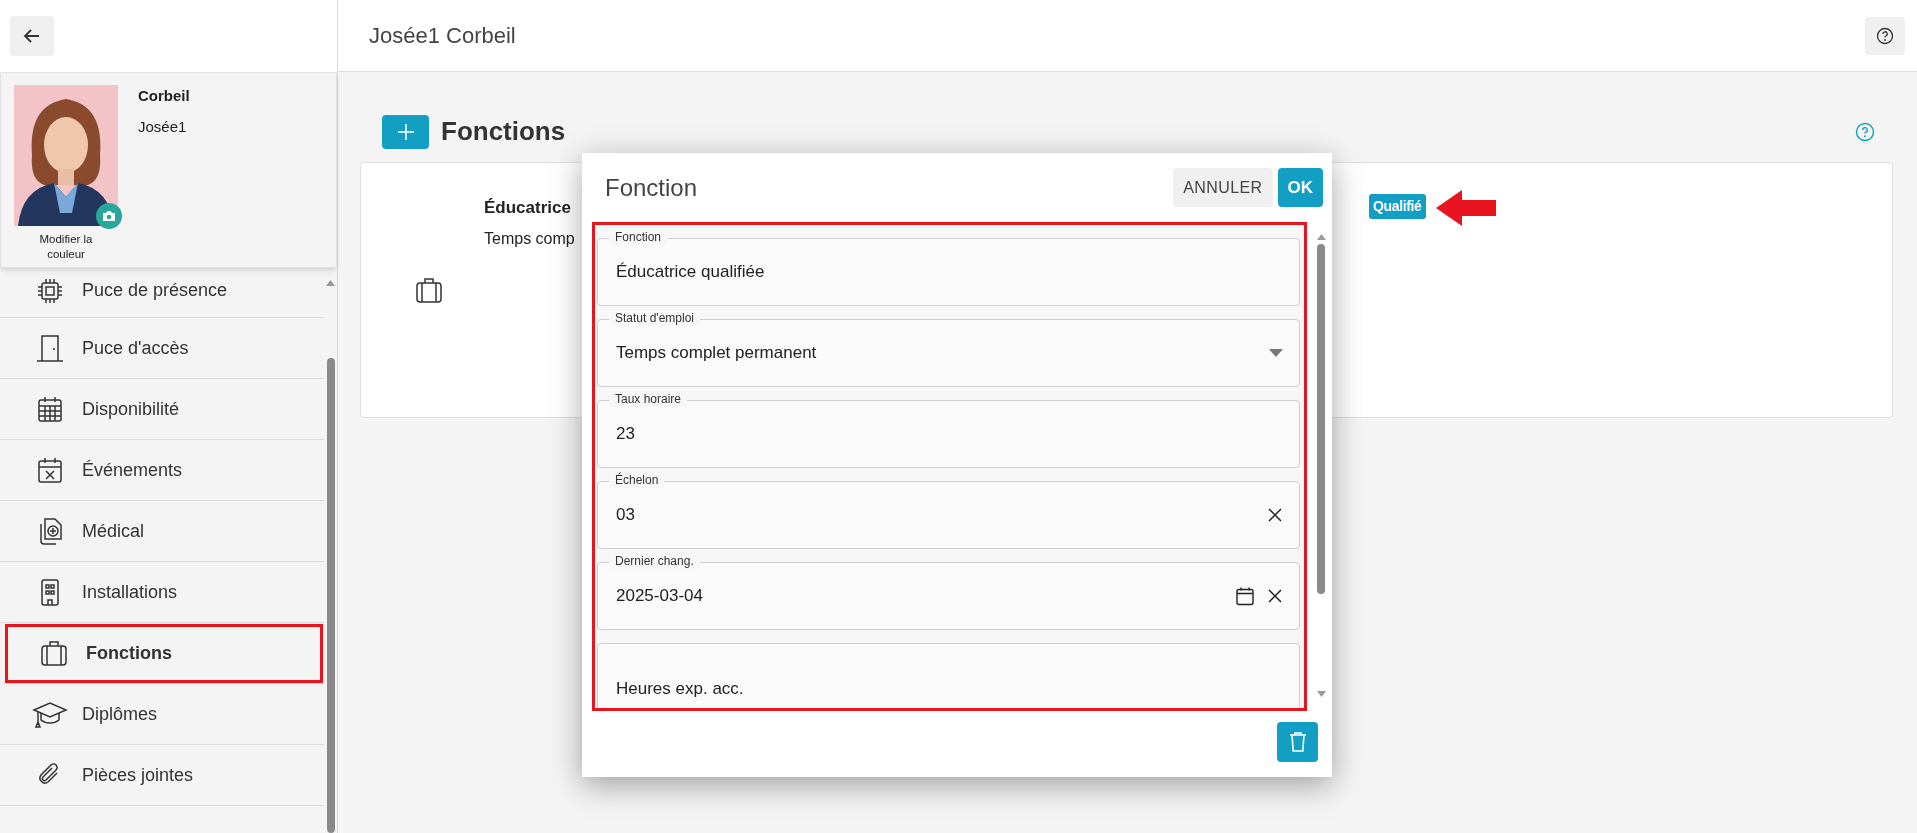 The image size is (1917, 833). I want to click on delete-button, so click(1297, 742).